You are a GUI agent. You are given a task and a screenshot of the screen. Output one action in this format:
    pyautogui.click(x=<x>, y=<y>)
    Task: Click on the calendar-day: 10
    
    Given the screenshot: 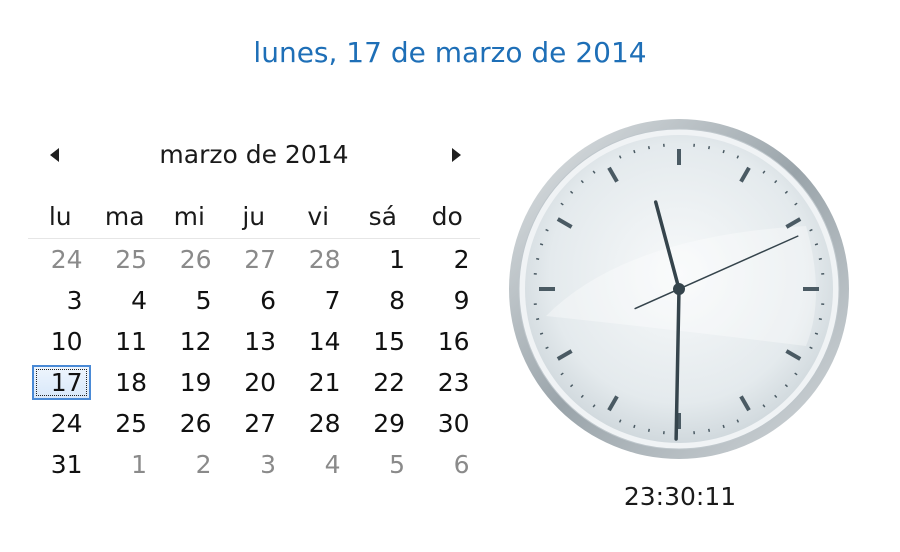 What is the action you would take?
    pyautogui.click(x=60, y=341)
    